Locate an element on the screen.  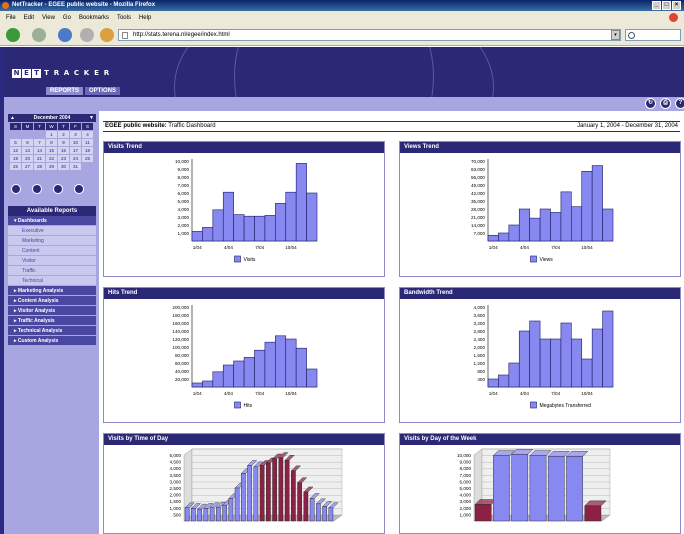
calendar-day: 1 is located at coordinates (51, 134).